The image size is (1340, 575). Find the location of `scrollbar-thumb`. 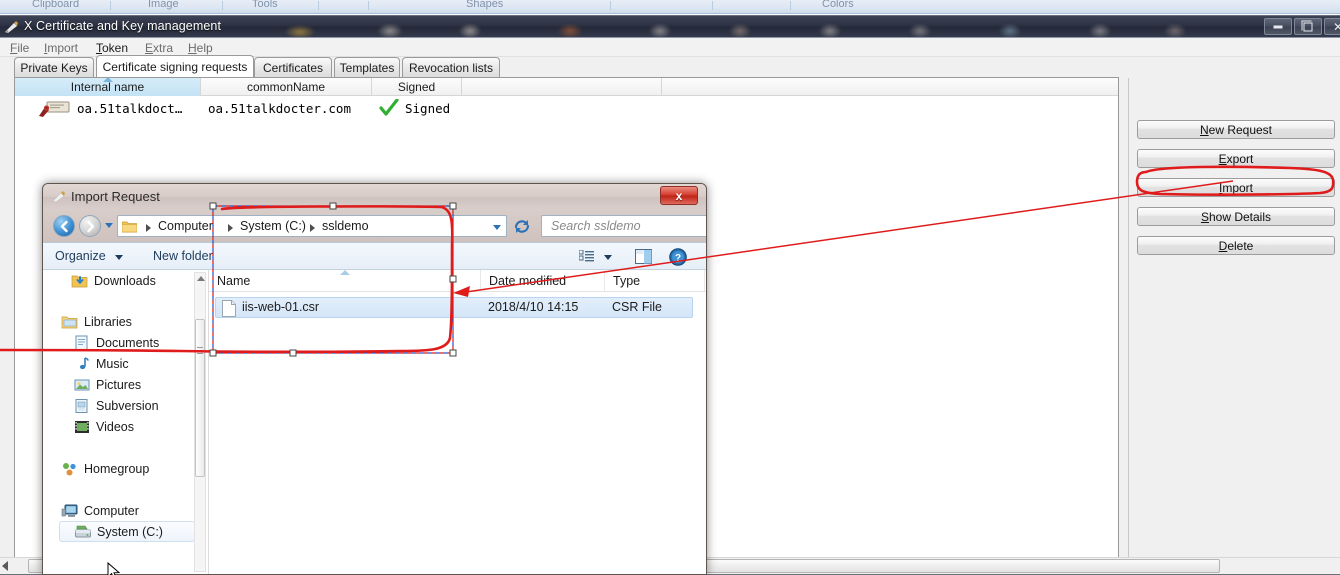

scrollbar-thumb is located at coordinates (200, 398).